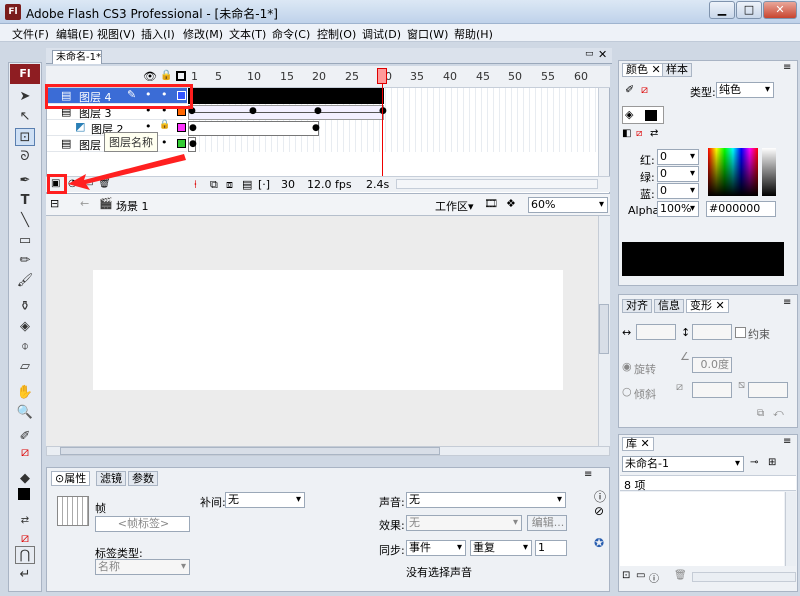  I want to click on effect-select: 无, so click(464, 523).